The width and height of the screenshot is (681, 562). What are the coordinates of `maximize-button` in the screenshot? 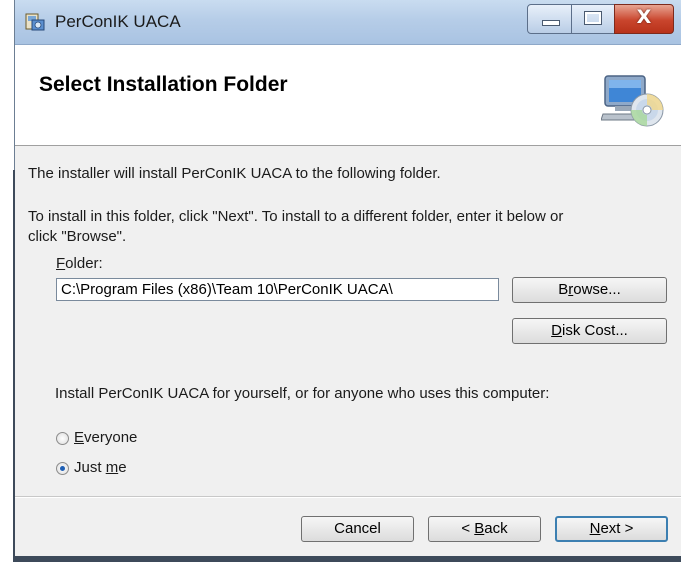 It's located at (593, 19).